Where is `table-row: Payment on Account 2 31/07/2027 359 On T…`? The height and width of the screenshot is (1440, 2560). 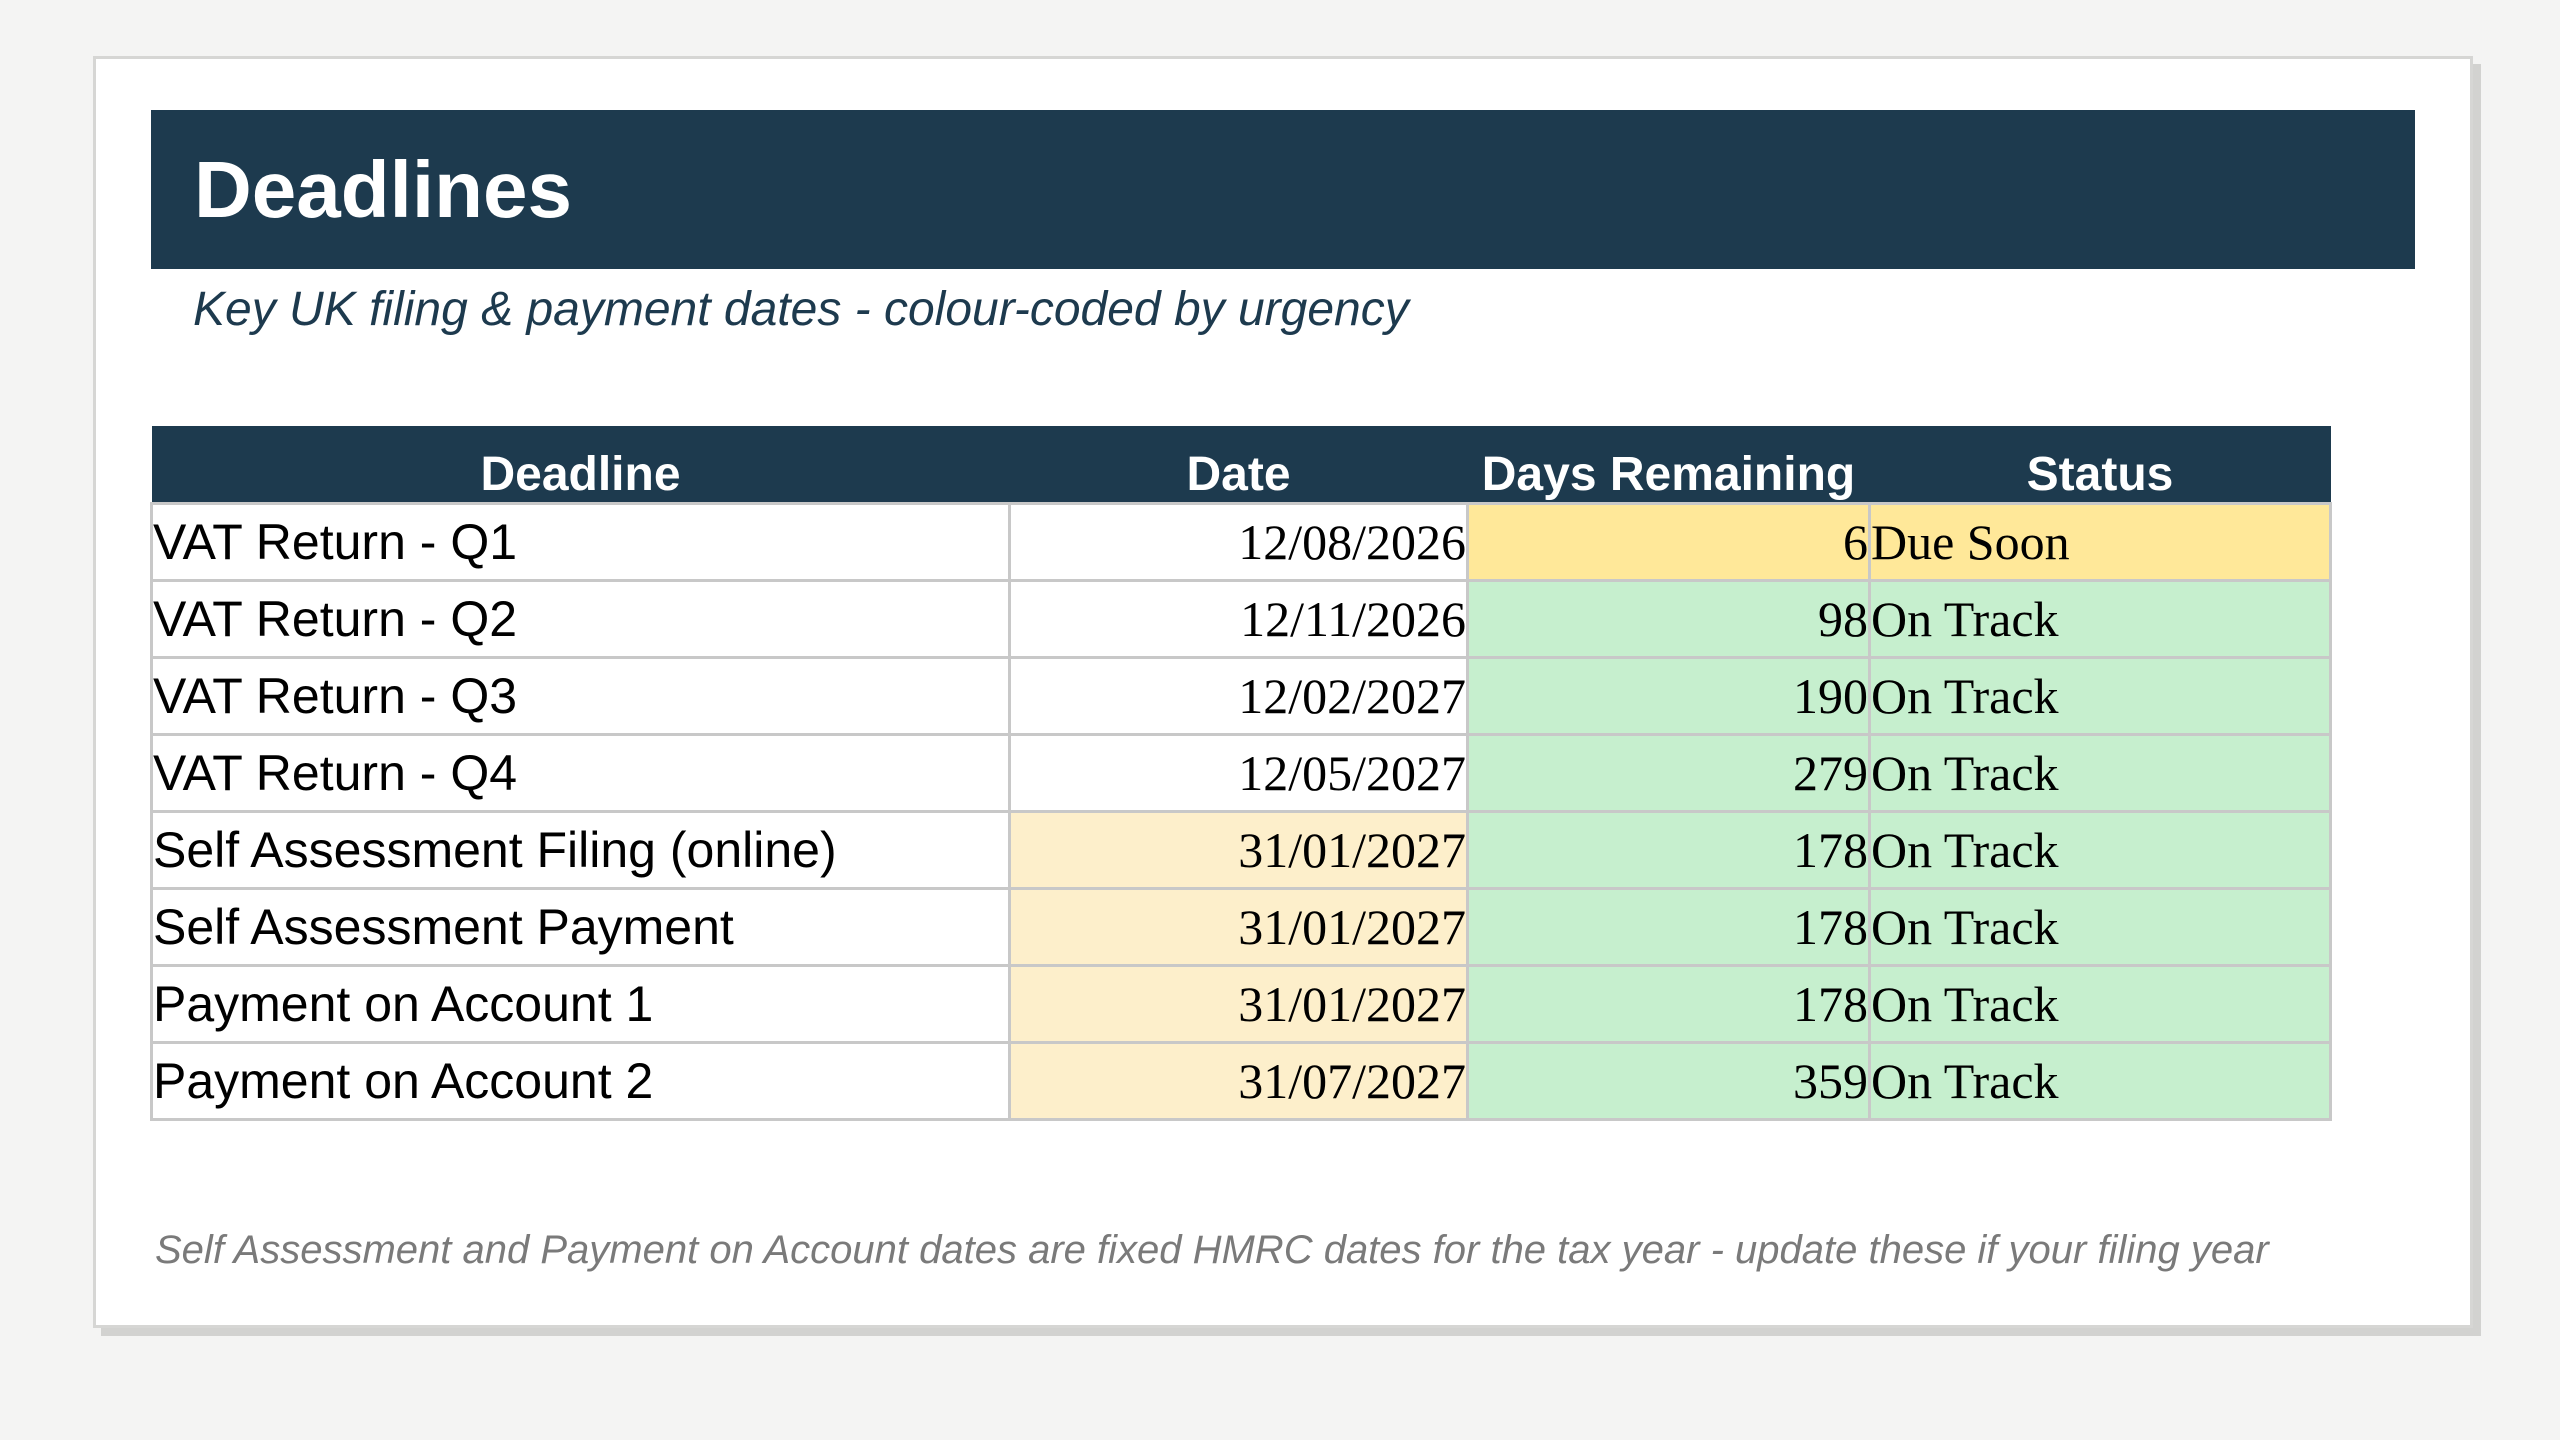 table-row: Payment on Account 2 31/07/2027 359 On T… is located at coordinates (1241, 1081).